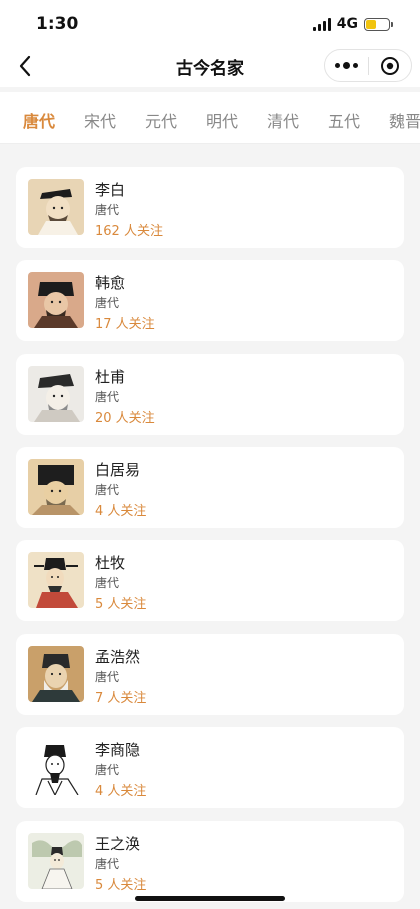 Image resolution: width=420 pixels, height=909 pixels. What do you see at coordinates (39, 120) in the screenshot?
I see `tab-tang: 唐代` at bounding box center [39, 120].